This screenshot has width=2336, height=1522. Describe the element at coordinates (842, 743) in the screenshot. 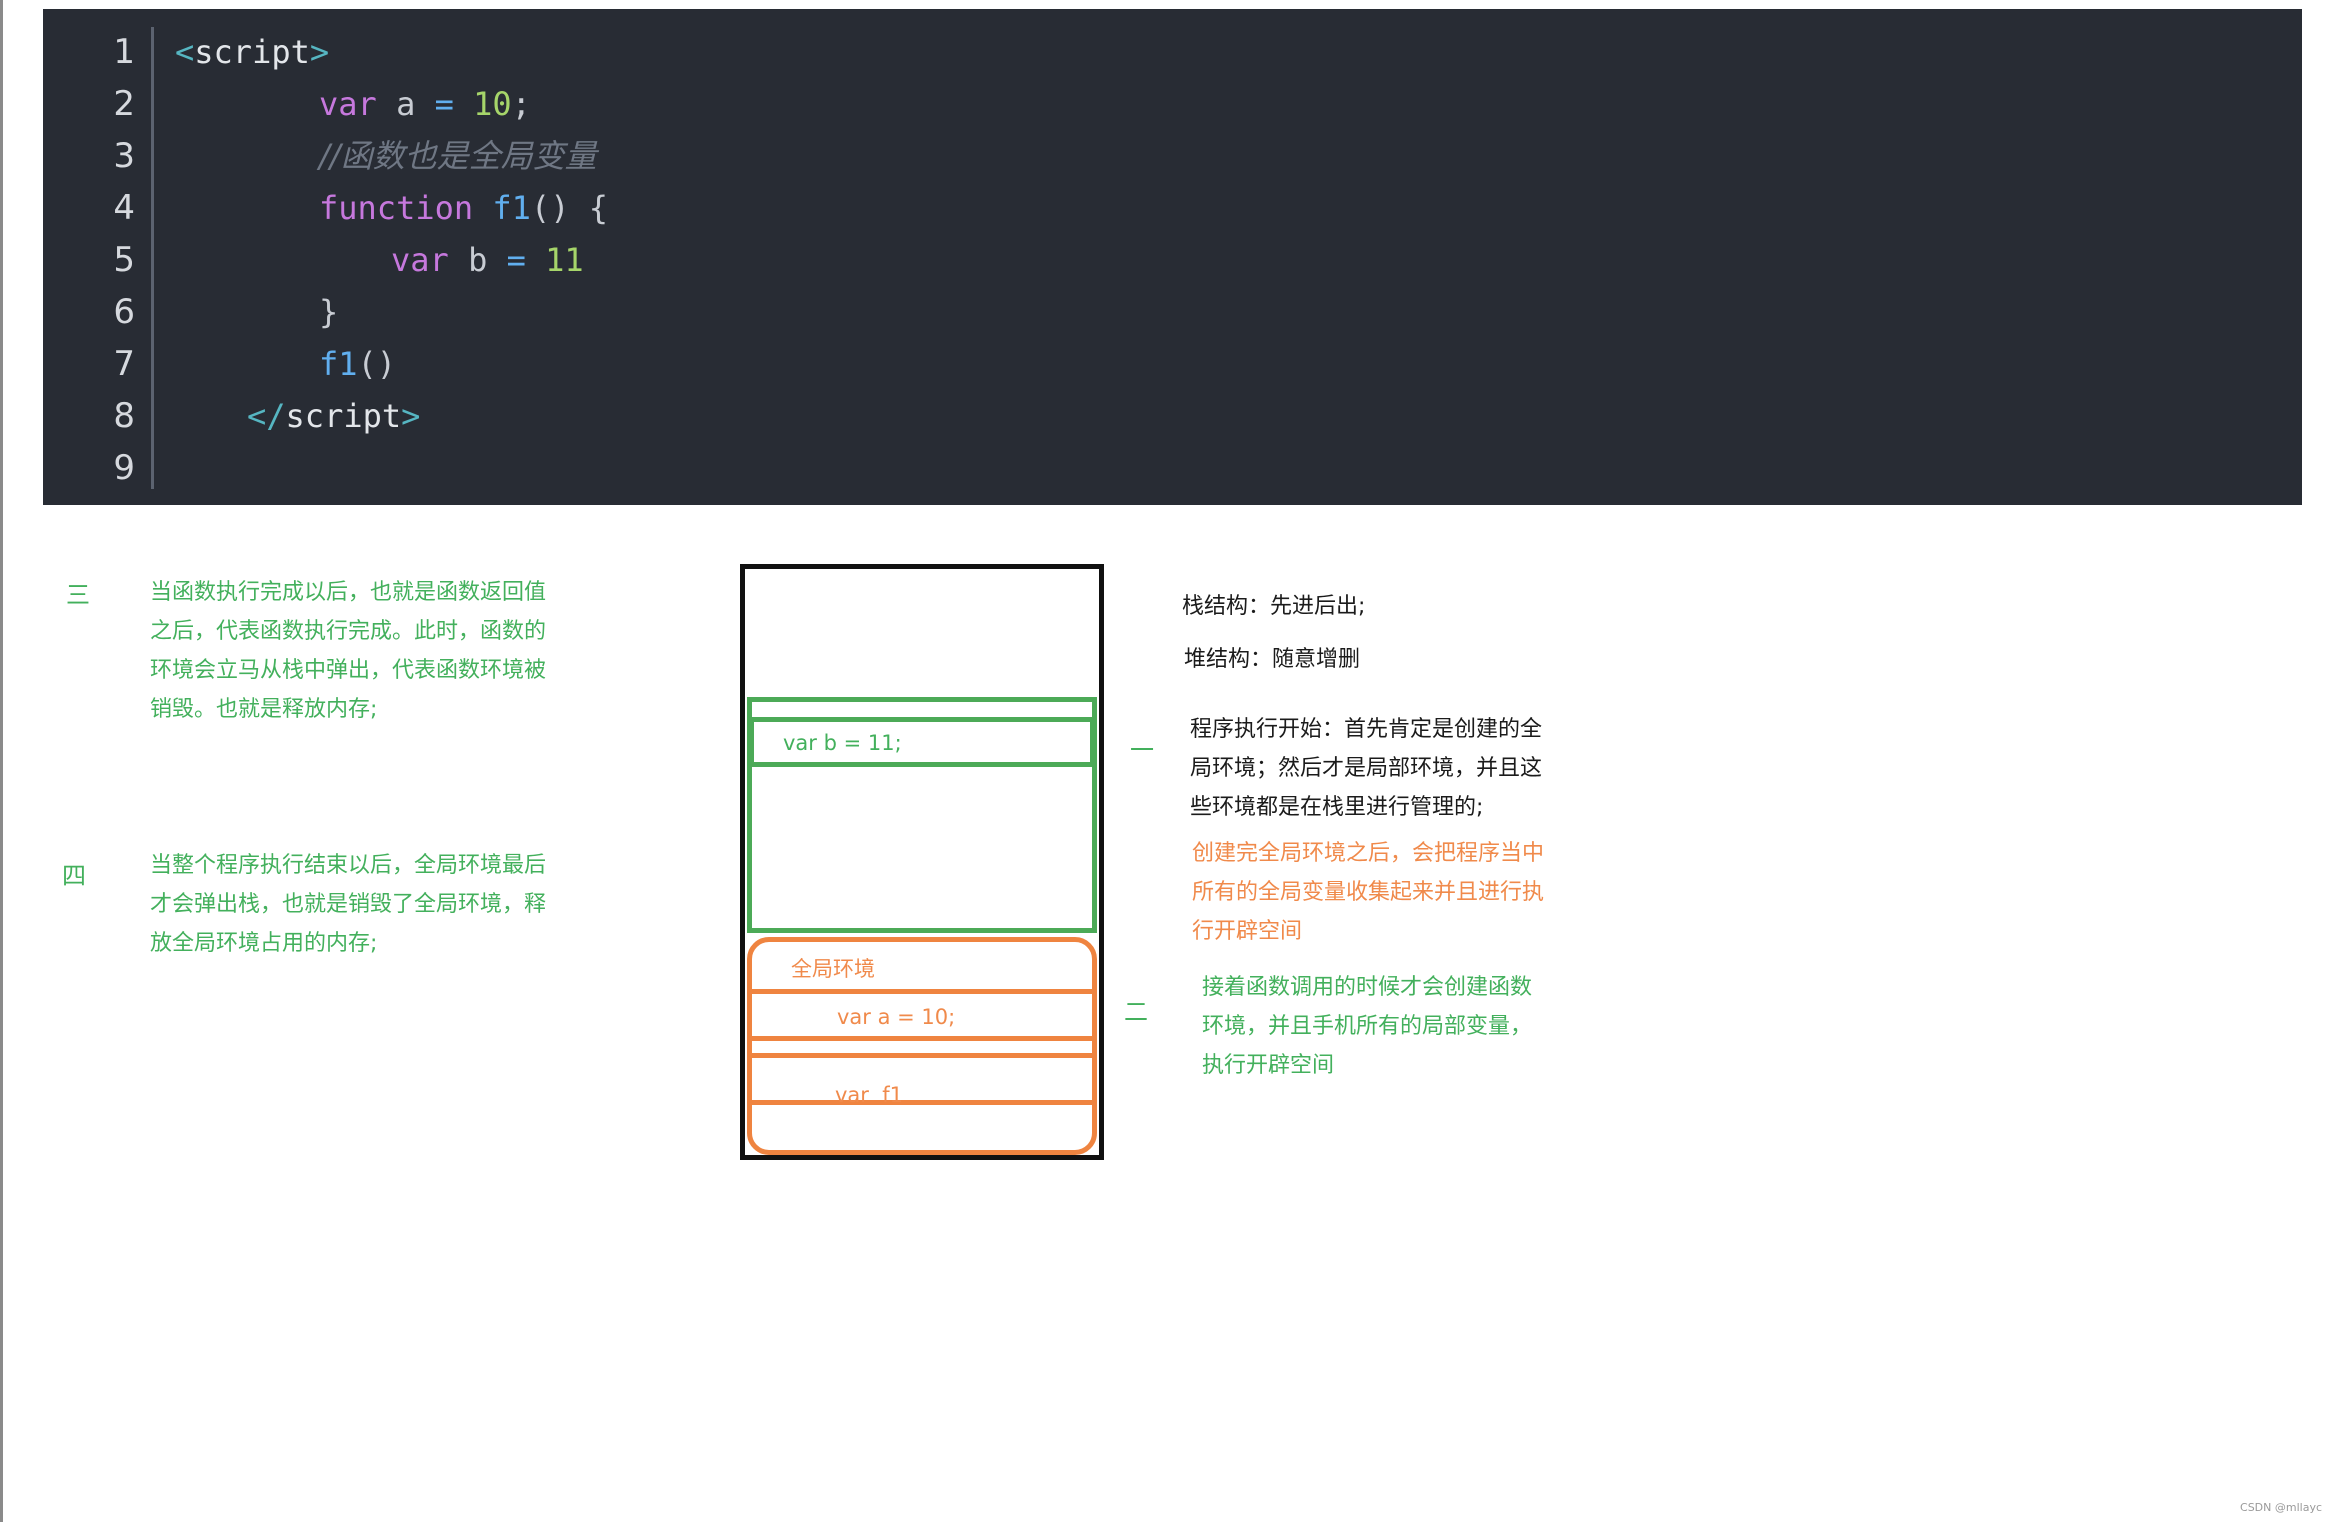

I see `function-var-b-label: var b = 11;` at that location.